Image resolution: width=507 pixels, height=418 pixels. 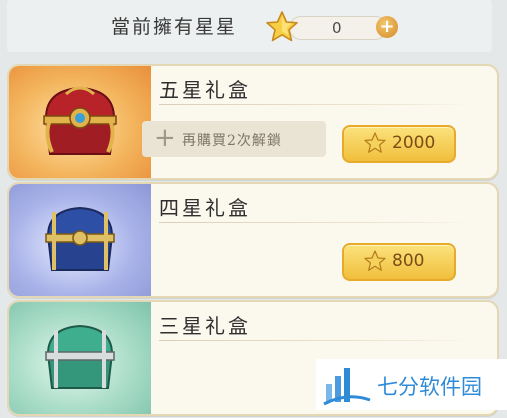 I want to click on star-counter: 0 +, so click(x=332, y=26).